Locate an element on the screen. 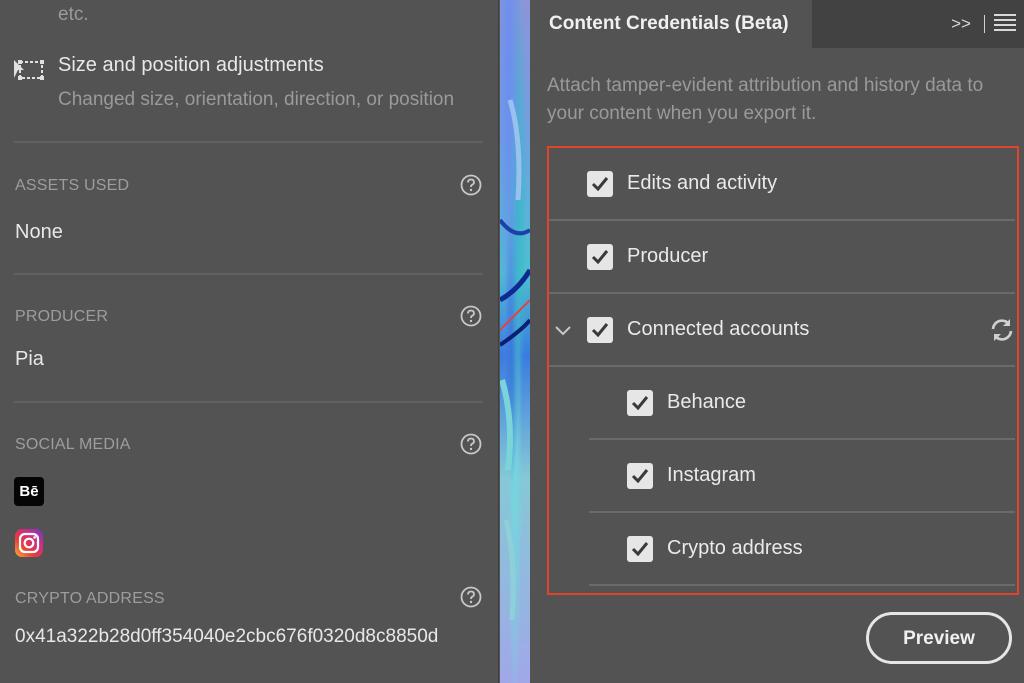  truncated-description: etc. is located at coordinates (73, 14).